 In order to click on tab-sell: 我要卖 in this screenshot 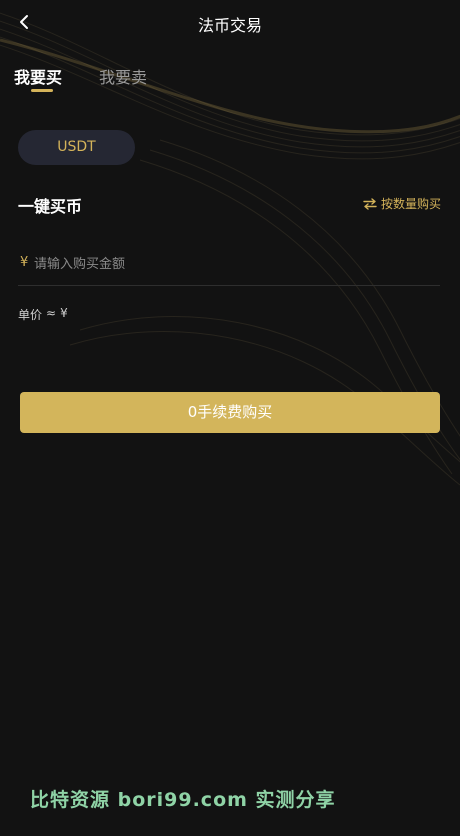, I will do `click(123, 76)`.